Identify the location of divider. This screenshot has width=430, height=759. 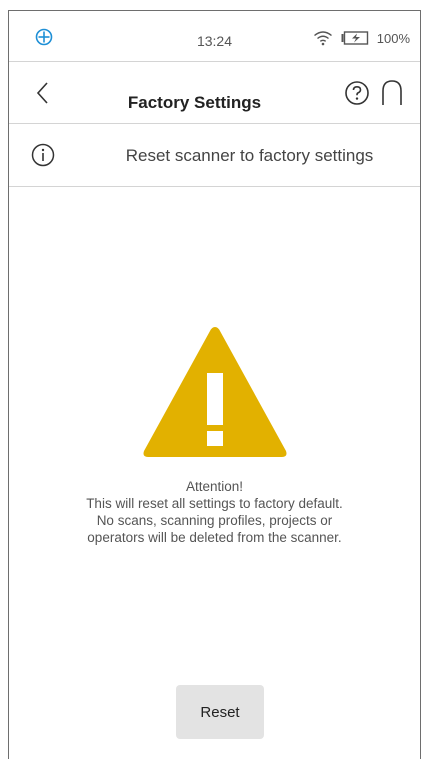
(214, 186).